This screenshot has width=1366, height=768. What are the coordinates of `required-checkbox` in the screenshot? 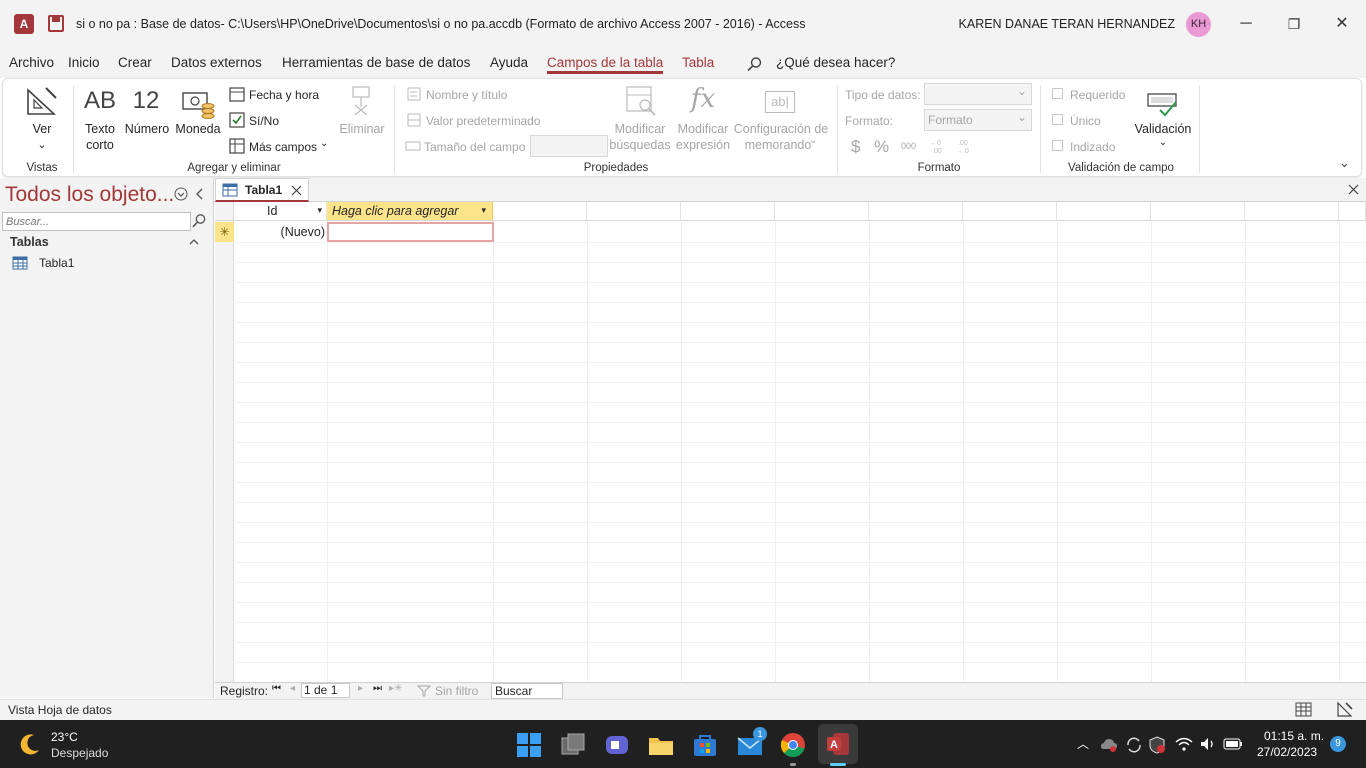 It's located at (1057, 93).